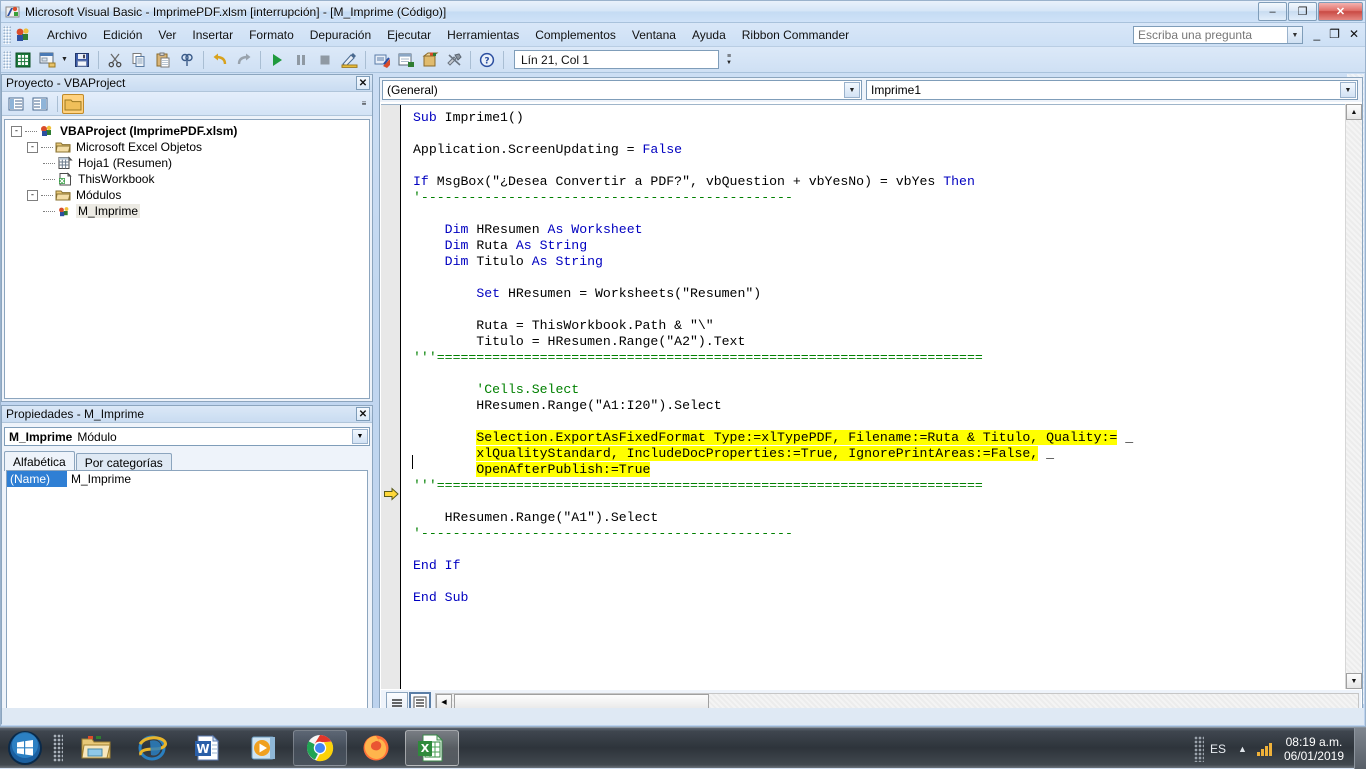 This screenshot has height=769, width=1366. What do you see at coordinates (264, 748) in the screenshot?
I see `taskbar-media-player-icon` at bounding box center [264, 748].